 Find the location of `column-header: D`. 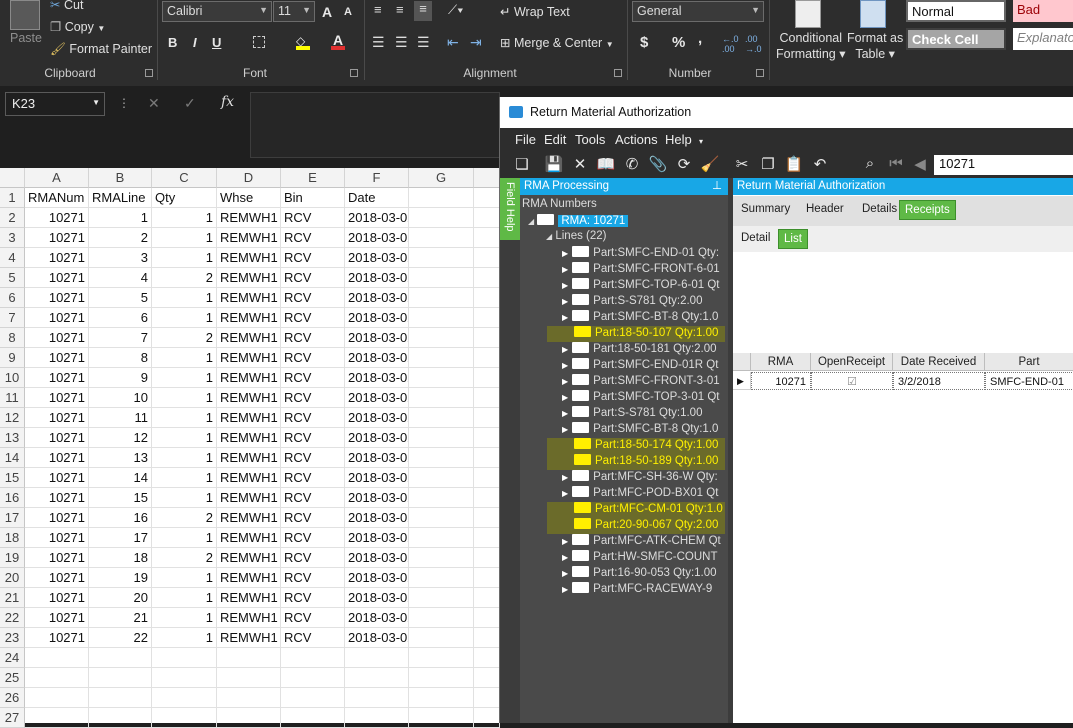

column-header: D is located at coordinates (249, 178).